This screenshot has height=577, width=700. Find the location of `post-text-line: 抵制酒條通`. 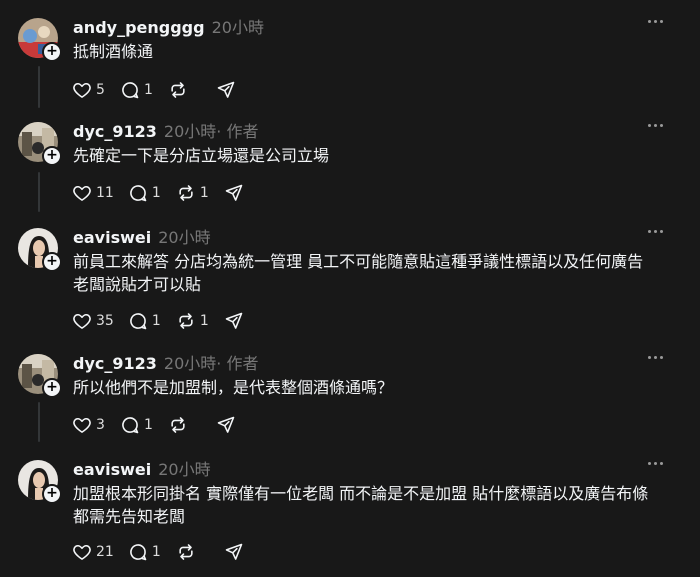

post-text-line: 抵制酒條通 is located at coordinates (113, 51).